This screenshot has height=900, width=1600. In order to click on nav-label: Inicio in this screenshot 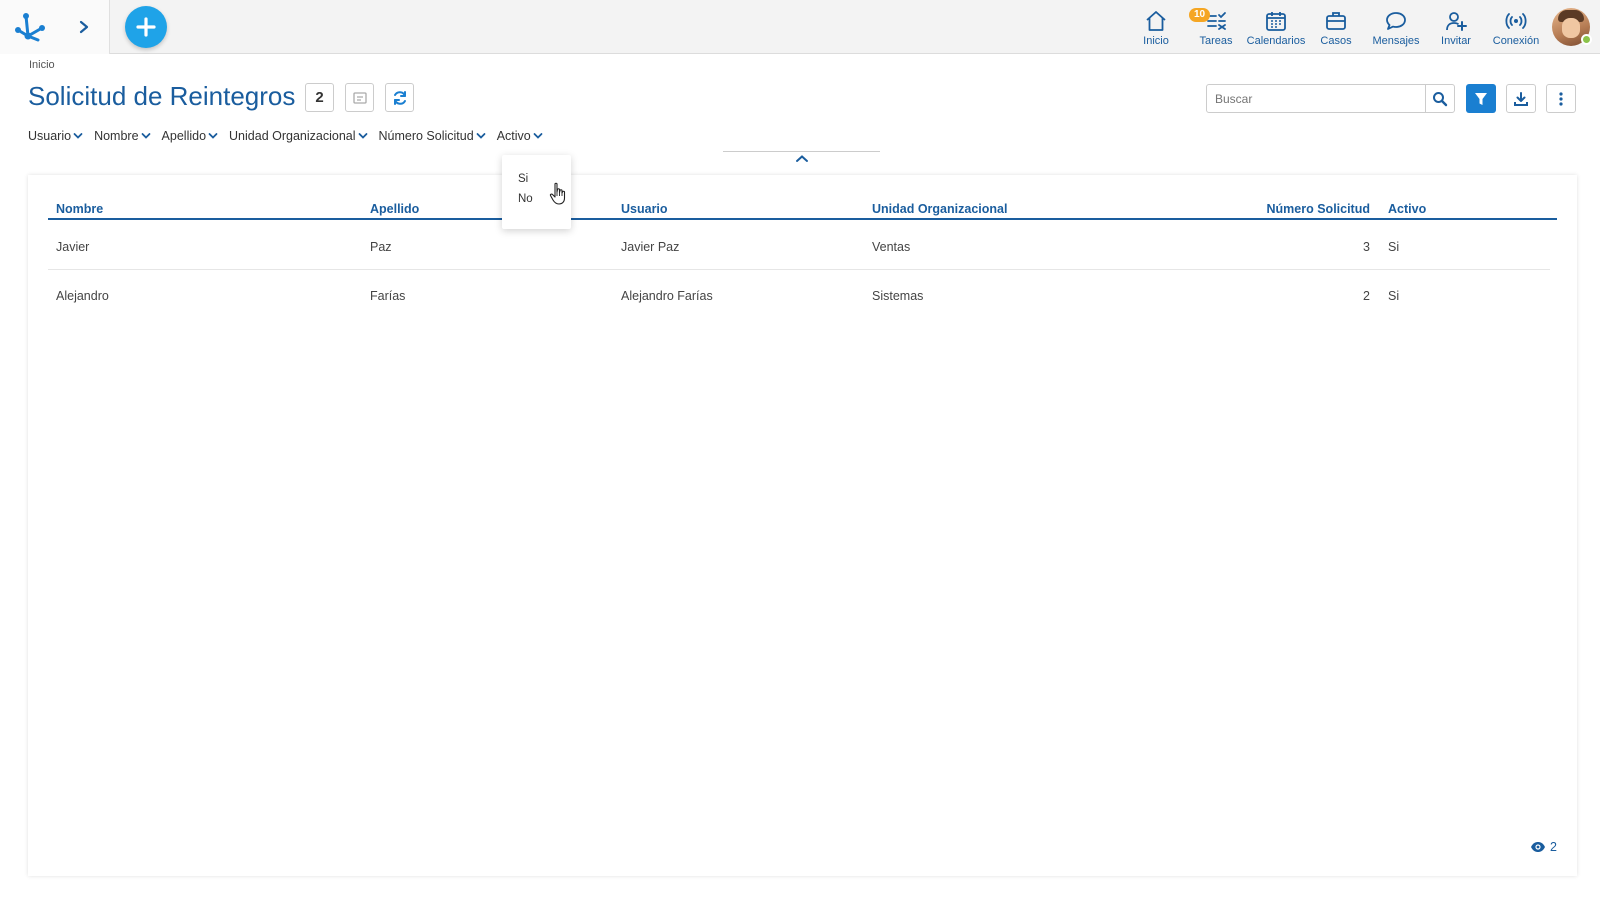, I will do `click(1156, 41)`.